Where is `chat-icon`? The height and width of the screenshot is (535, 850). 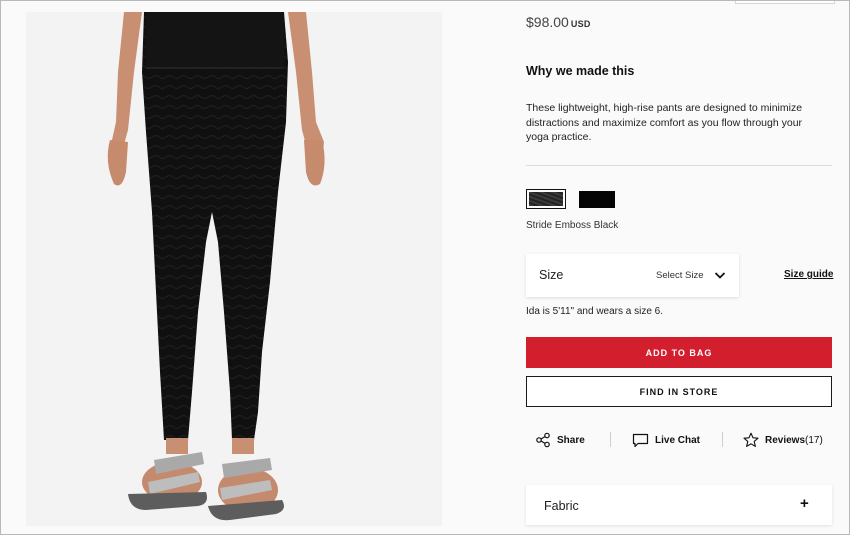 chat-icon is located at coordinates (640, 440).